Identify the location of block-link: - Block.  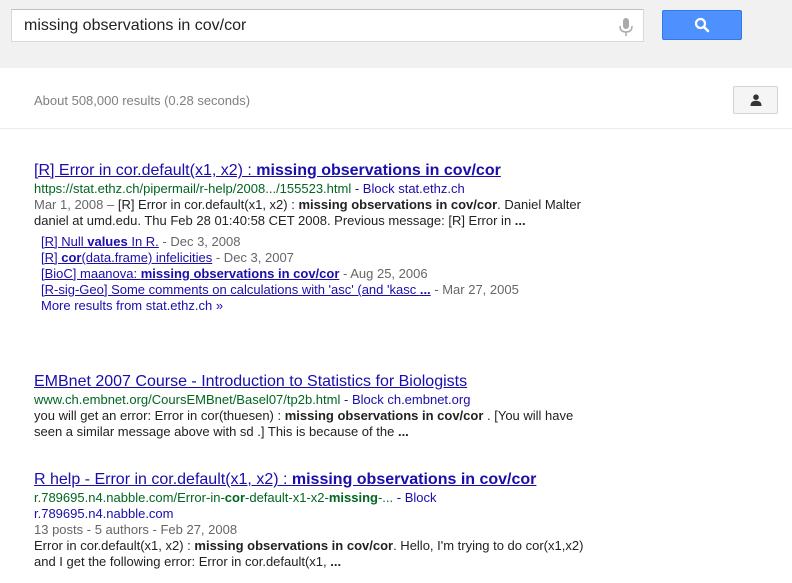
(417, 497).